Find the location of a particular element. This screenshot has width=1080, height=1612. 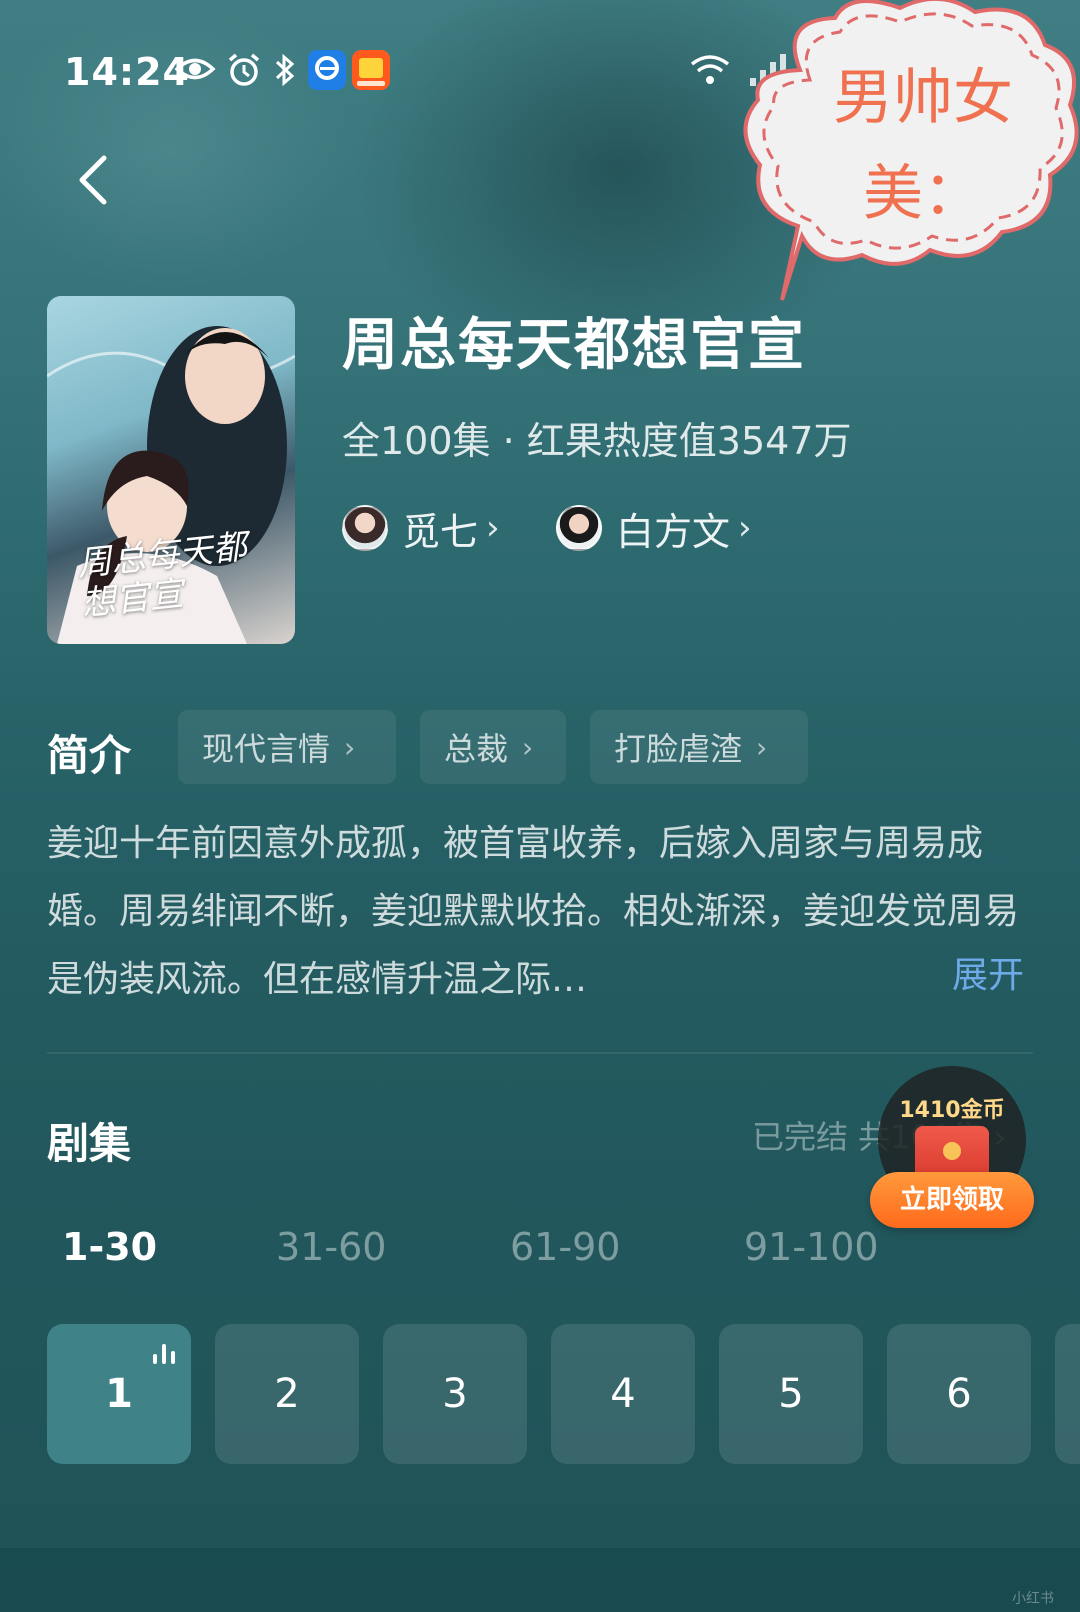

episode-button: 1 is located at coordinates (119, 1394).